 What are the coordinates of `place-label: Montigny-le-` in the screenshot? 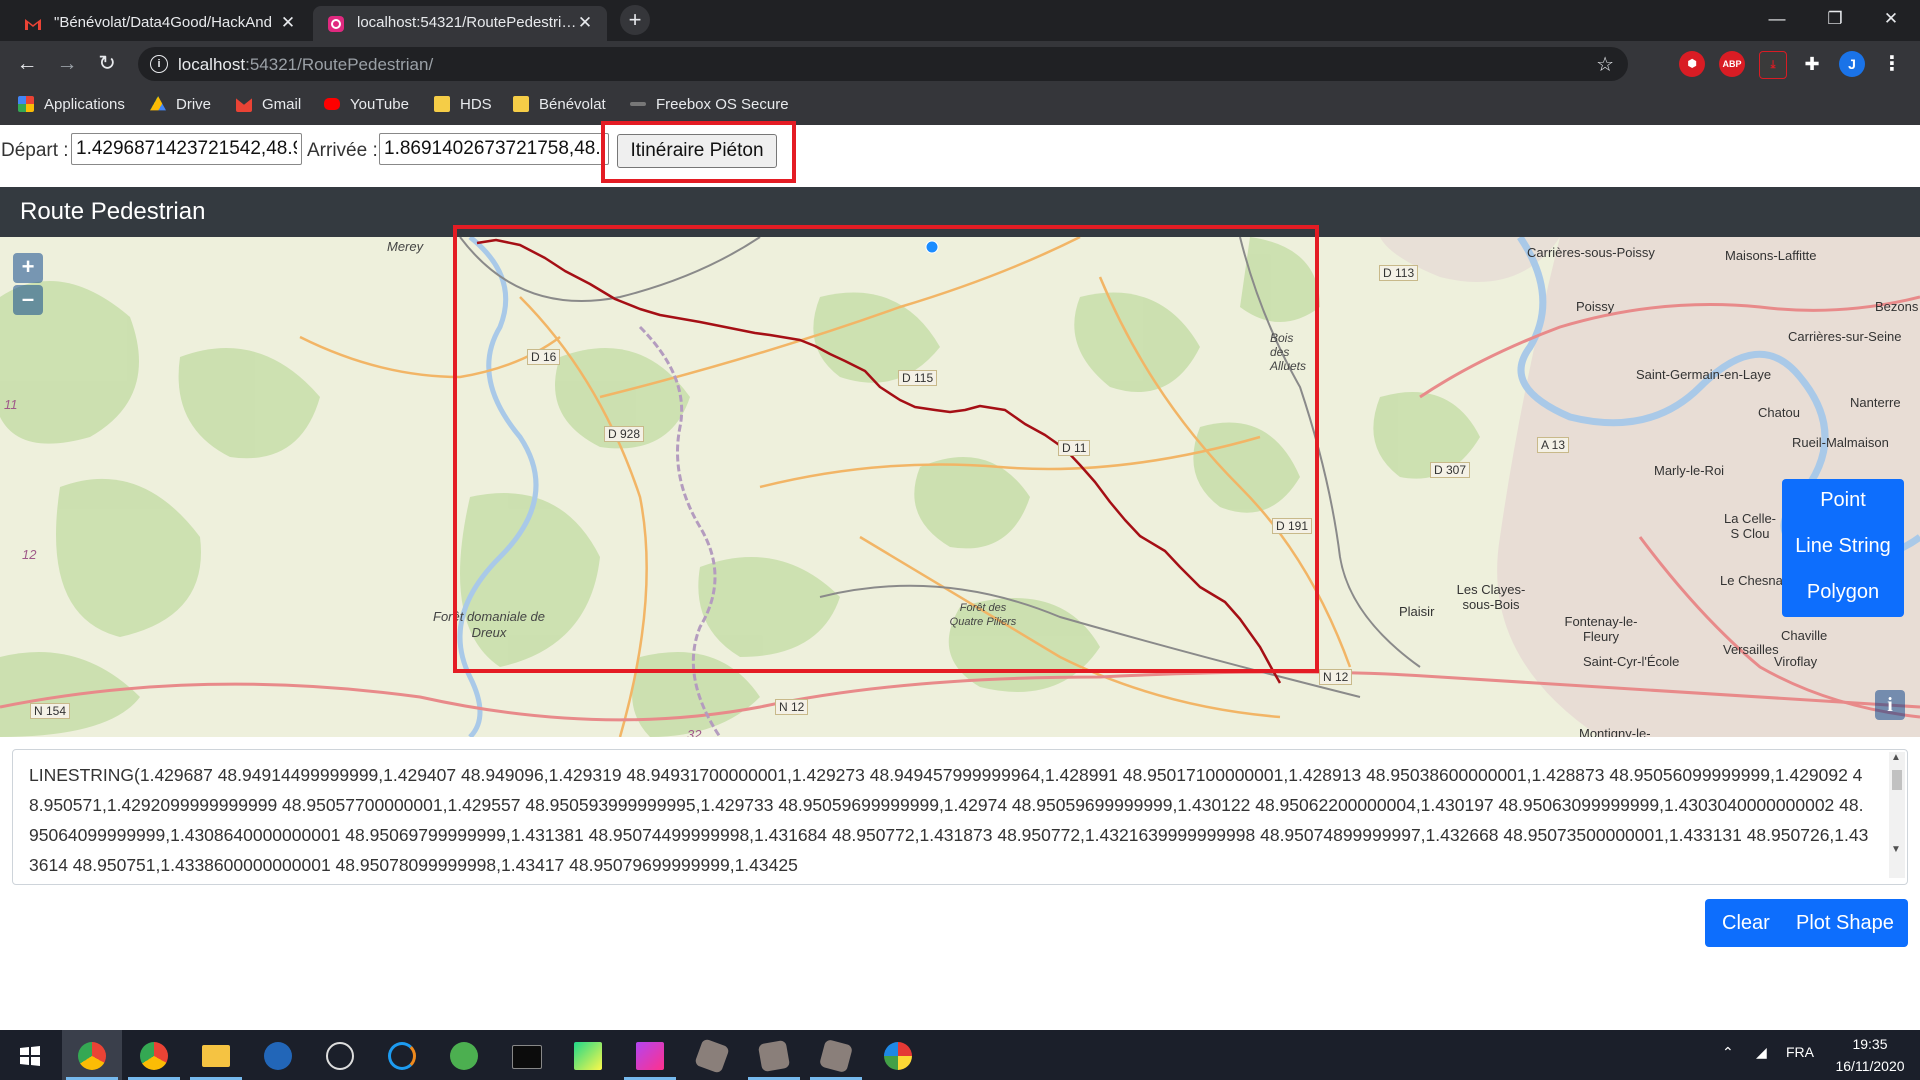 It's located at (1615, 731).